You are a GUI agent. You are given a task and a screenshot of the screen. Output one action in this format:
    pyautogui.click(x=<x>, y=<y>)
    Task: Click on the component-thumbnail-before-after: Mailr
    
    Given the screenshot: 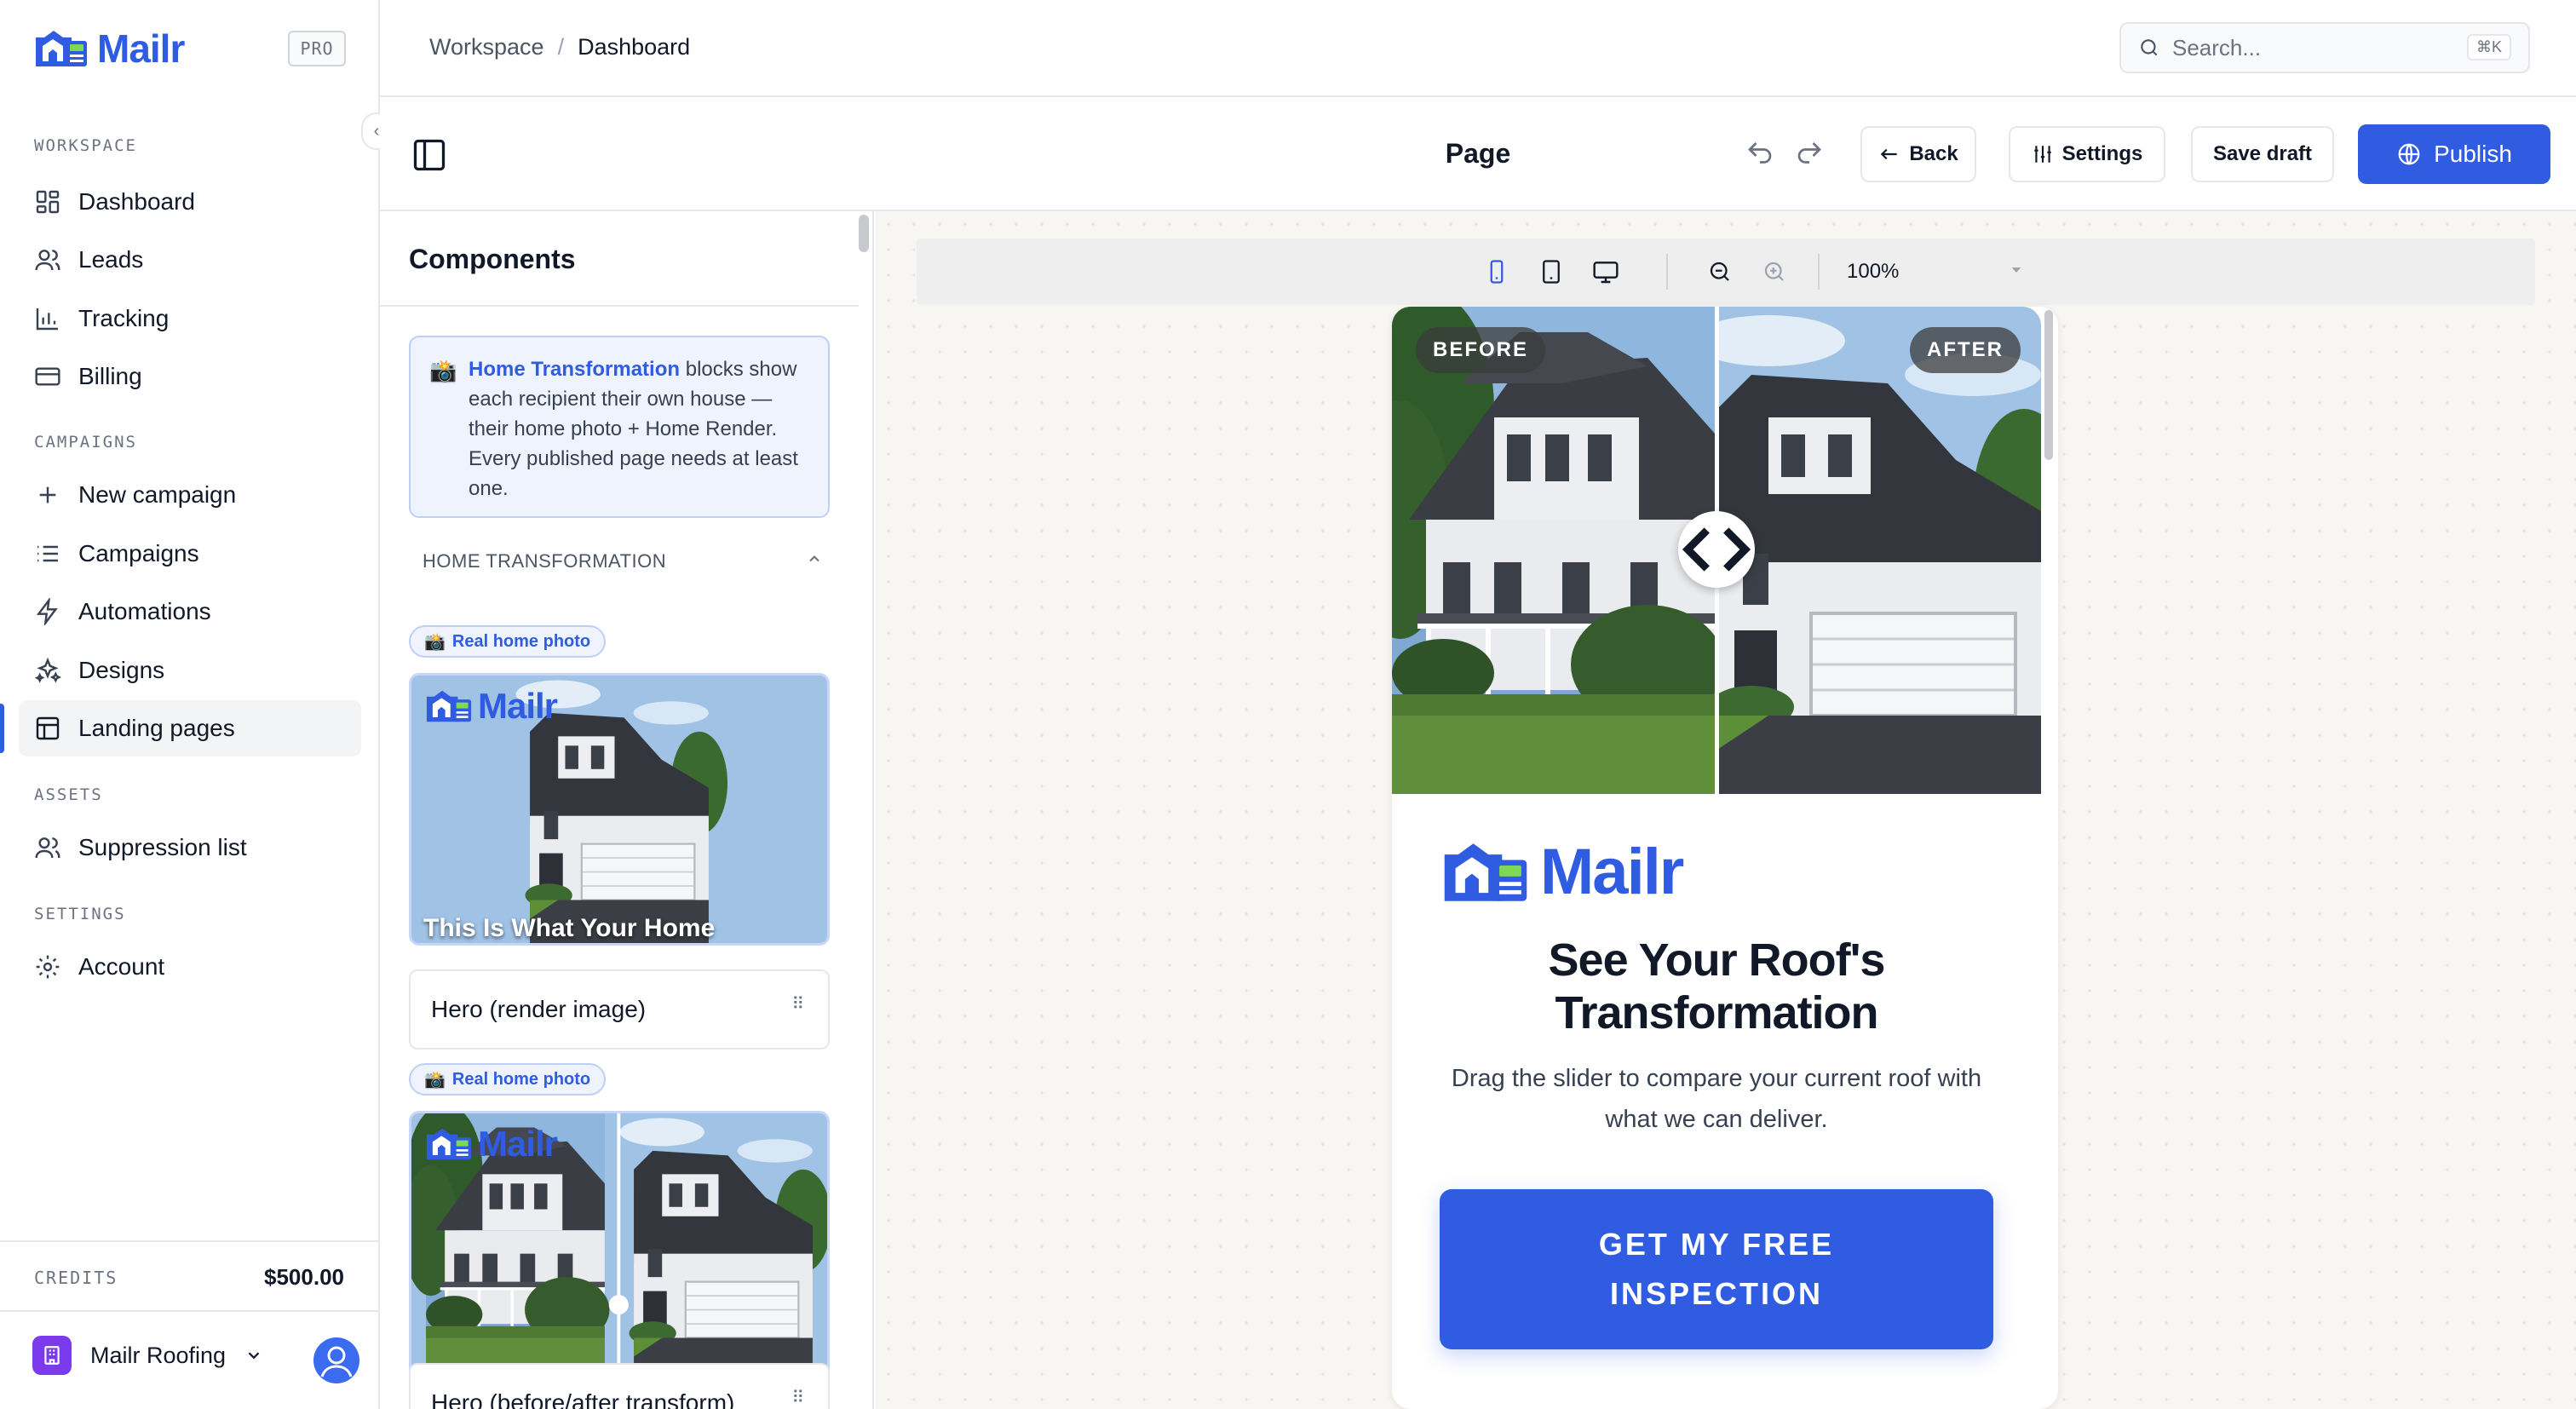 What is the action you would take?
    pyautogui.click(x=619, y=1247)
    